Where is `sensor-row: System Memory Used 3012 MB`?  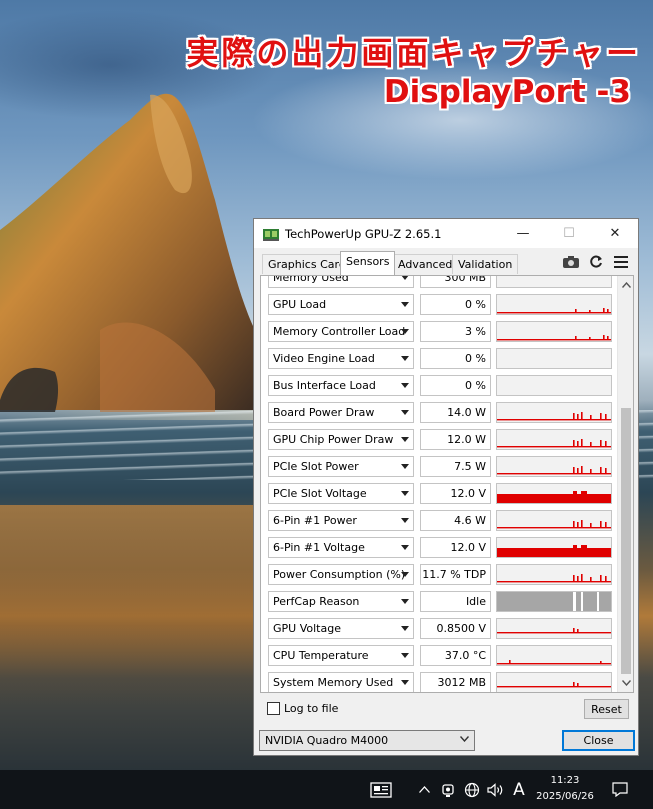 sensor-row: System Memory Used 3012 MB is located at coordinates (440, 680).